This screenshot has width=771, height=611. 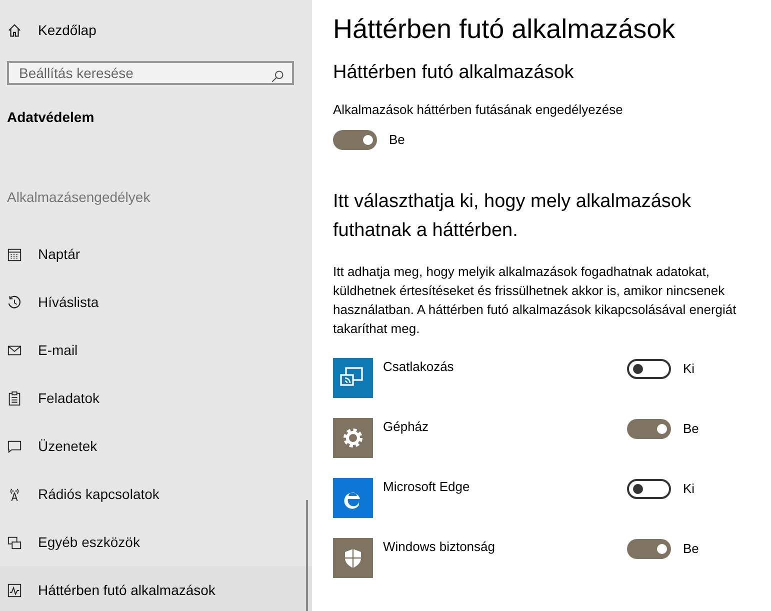 What do you see at coordinates (419, 367) in the screenshot?
I see `app-name: Csatlakozás` at bounding box center [419, 367].